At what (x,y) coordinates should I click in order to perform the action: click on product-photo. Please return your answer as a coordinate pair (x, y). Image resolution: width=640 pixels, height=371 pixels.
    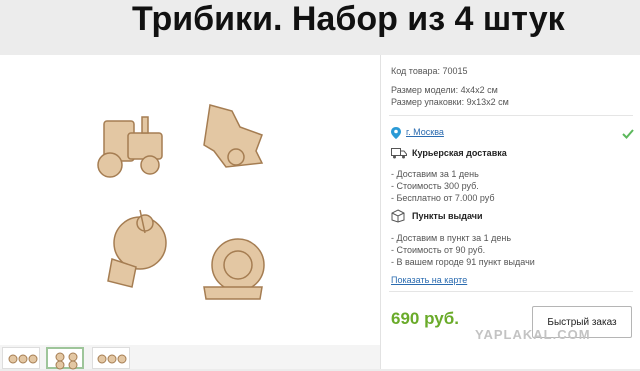
    Looking at the image, I should click on (181, 202).